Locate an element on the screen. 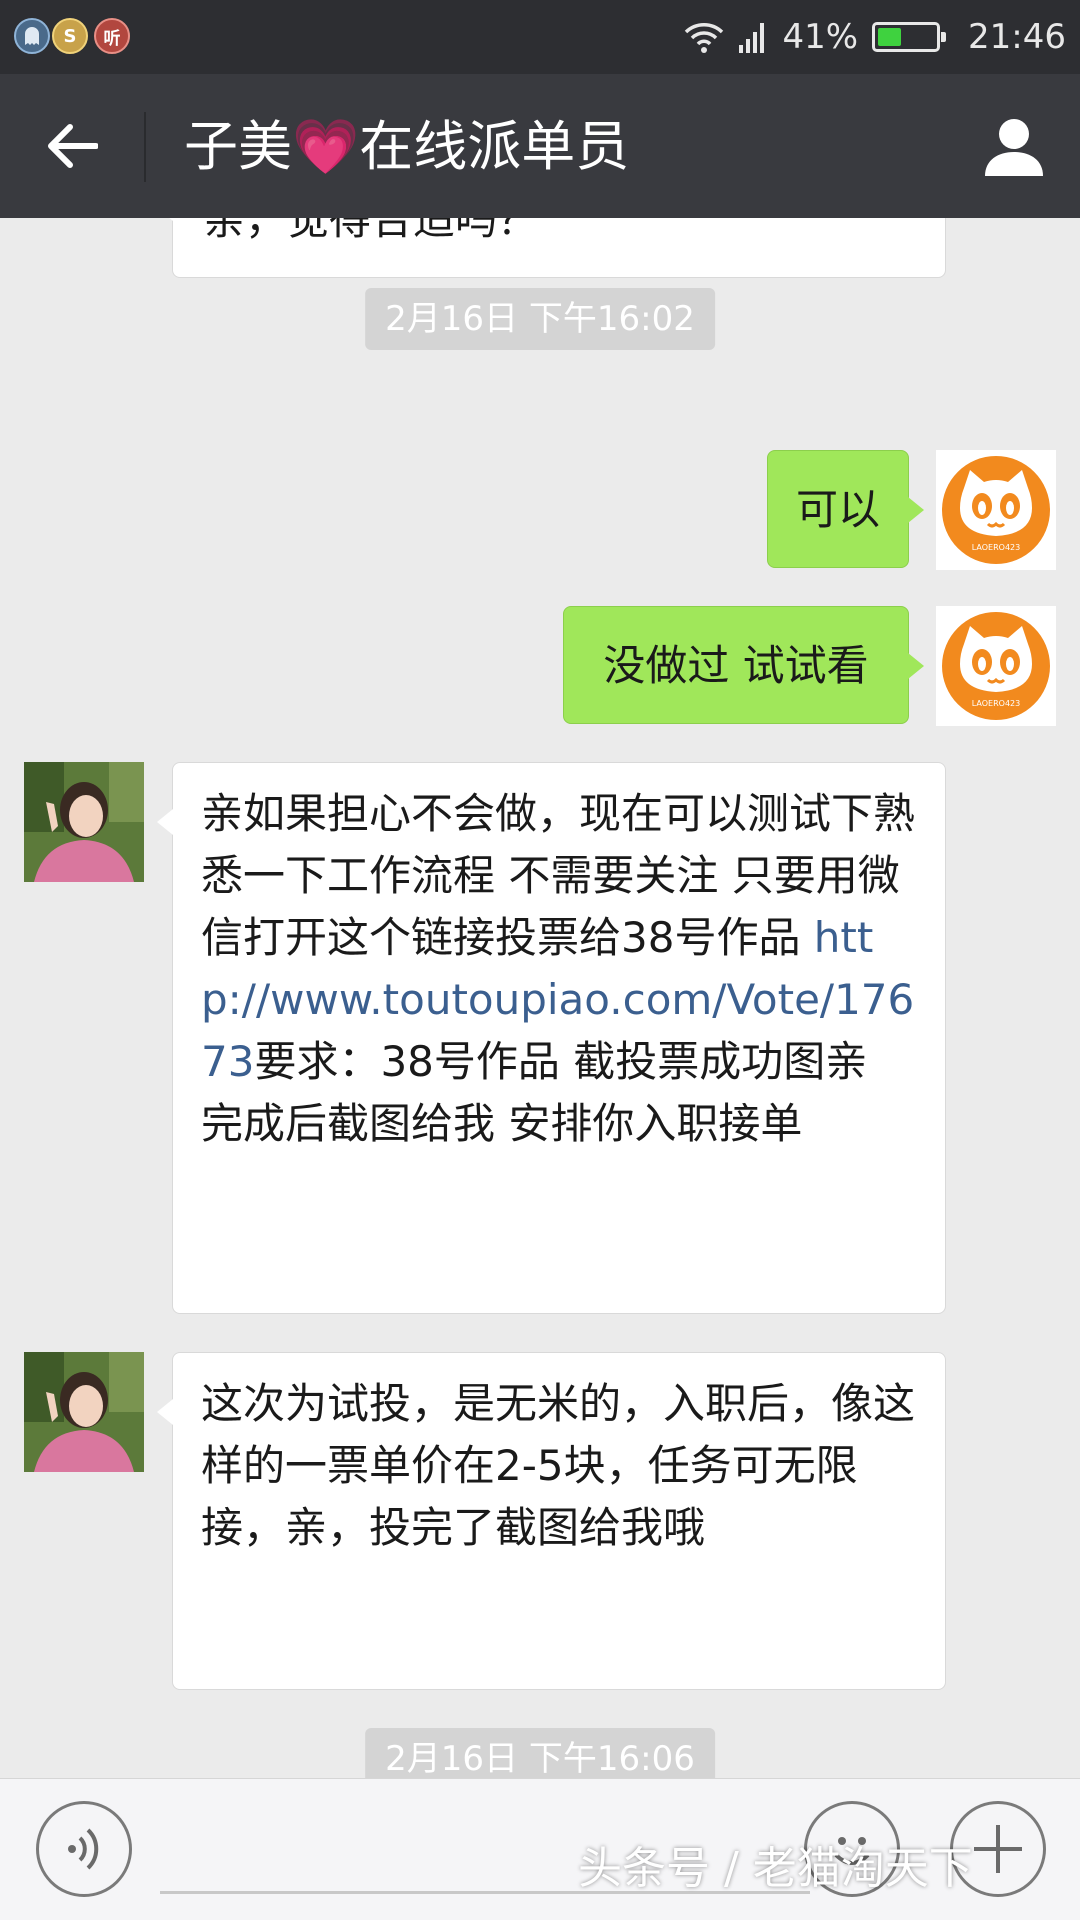 This screenshot has width=1080, height=1920. person-icon is located at coordinates (1014, 147).